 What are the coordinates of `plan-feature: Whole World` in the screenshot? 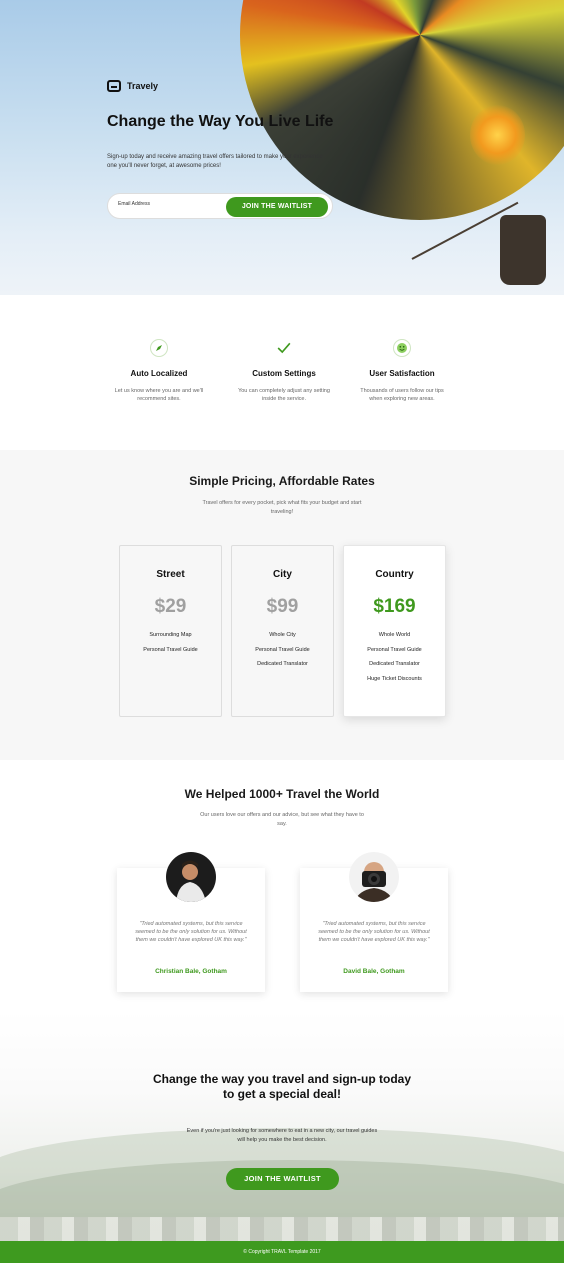 It's located at (394, 635).